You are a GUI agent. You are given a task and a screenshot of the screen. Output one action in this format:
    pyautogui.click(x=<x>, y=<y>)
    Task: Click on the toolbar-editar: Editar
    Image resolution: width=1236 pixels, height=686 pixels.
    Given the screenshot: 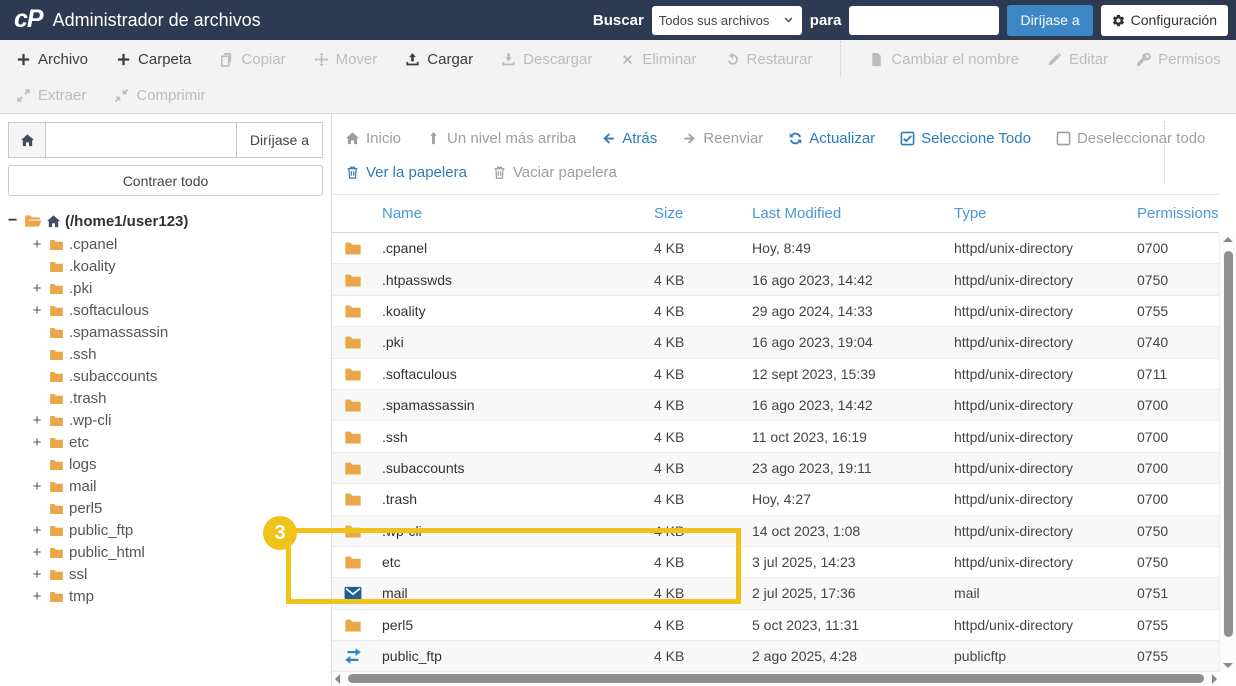 What is the action you would take?
    pyautogui.click(x=1077, y=59)
    